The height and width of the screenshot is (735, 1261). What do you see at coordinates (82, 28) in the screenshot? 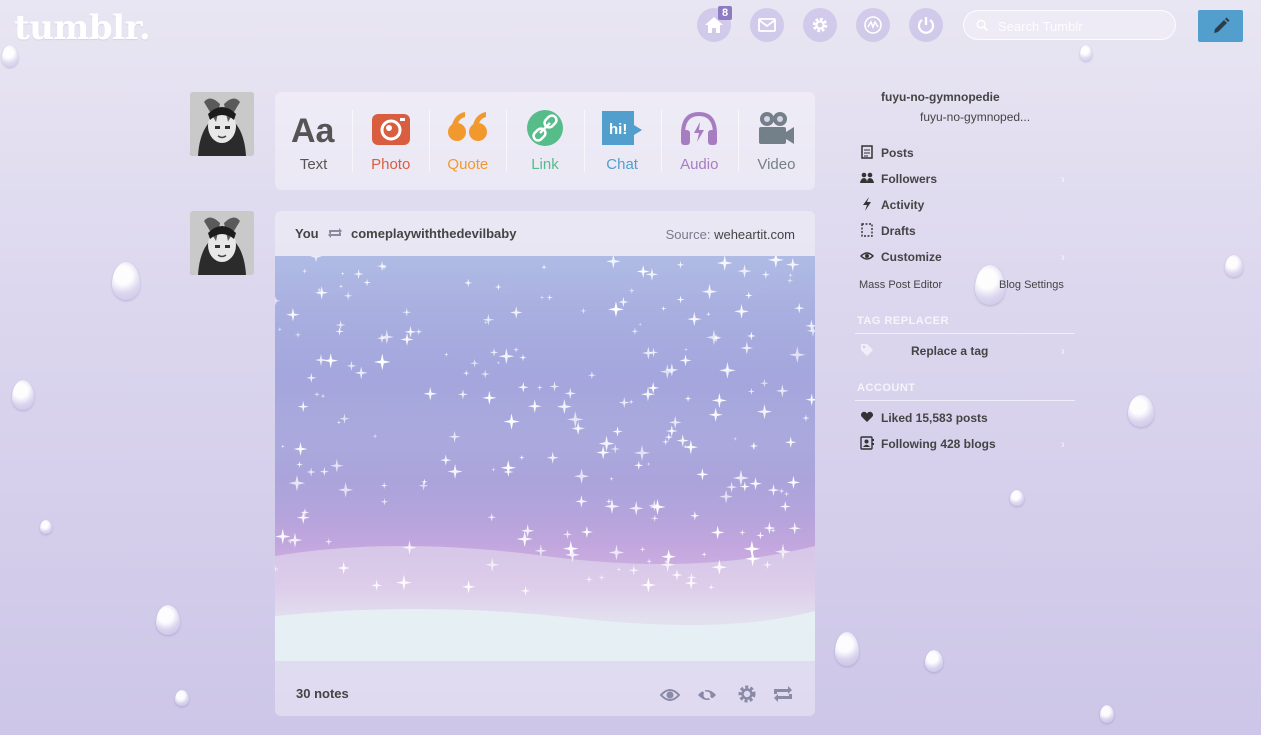
I see `tumblr-logo: tumblr.` at bounding box center [82, 28].